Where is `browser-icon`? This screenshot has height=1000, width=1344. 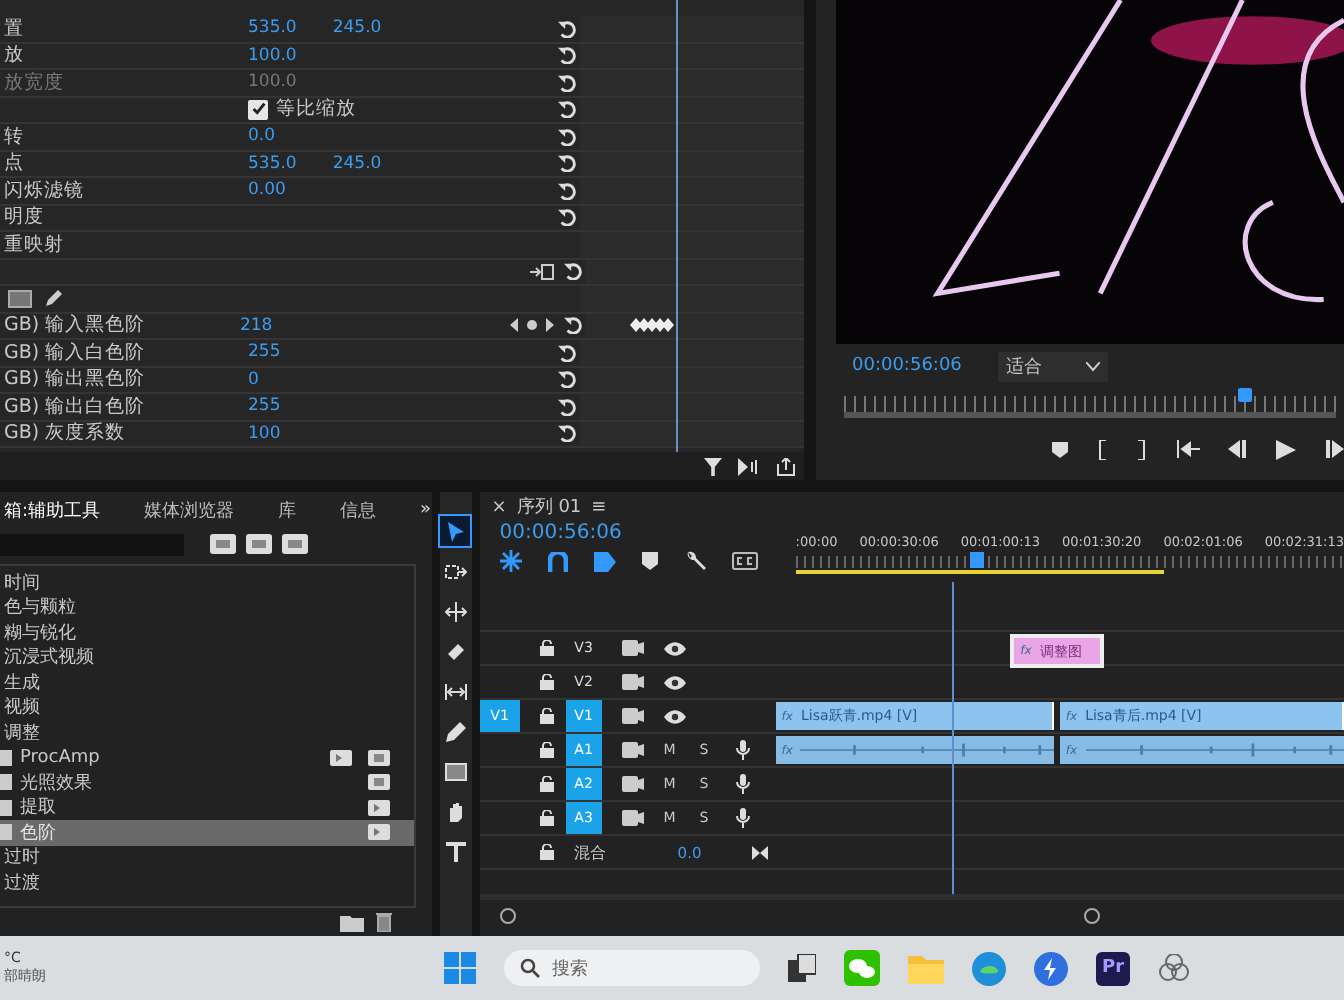 browser-icon is located at coordinates (989, 968).